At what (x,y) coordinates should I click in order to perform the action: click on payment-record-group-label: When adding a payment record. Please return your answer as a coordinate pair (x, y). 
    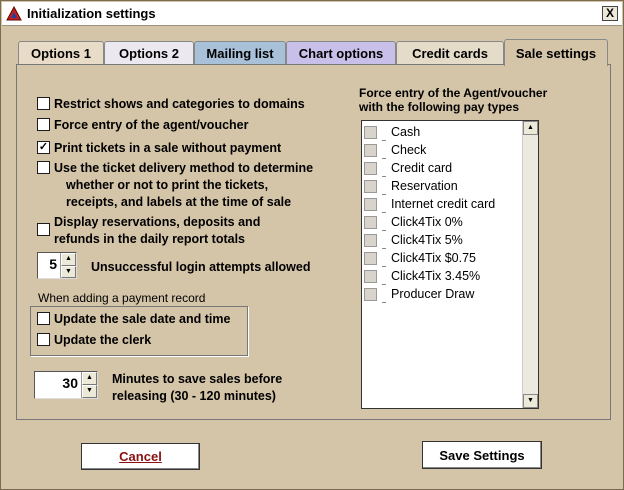
    Looking at the image, I should click on (122, 298).